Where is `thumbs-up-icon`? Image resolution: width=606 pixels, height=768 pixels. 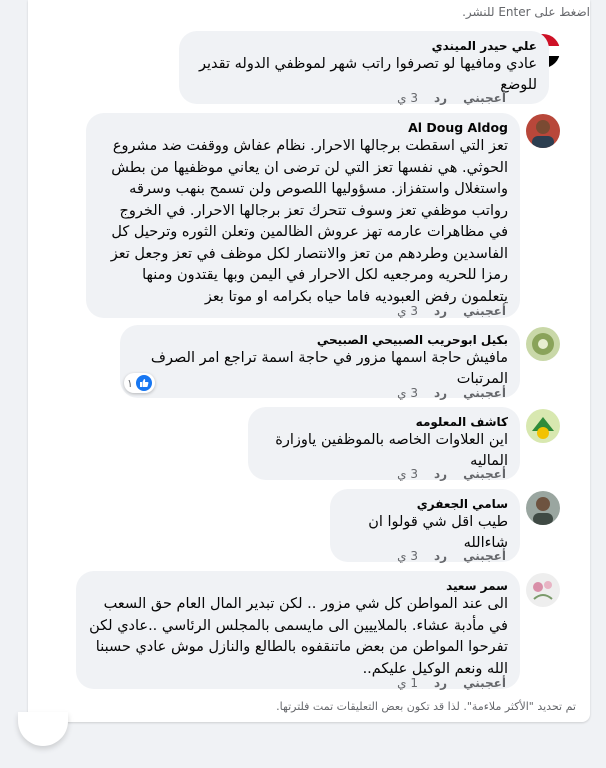
thumbs-up-icon is located at coordinates (143, 383).